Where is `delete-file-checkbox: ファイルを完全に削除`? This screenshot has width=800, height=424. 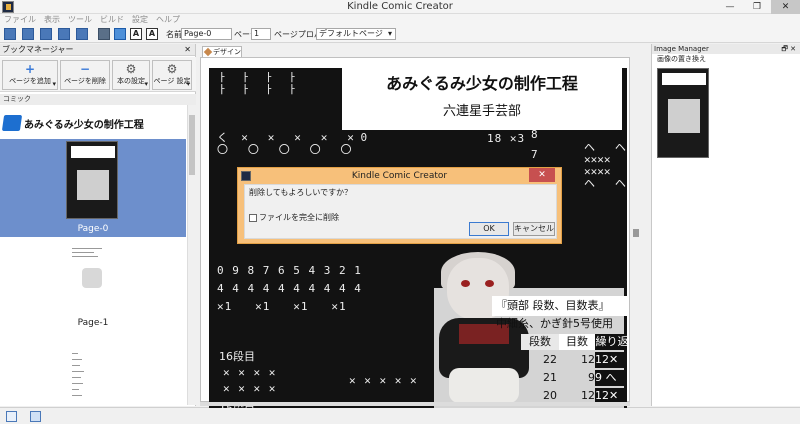 delete-file-checkbox: ファイルを完全に削除 is located at coordinates (294, 217).